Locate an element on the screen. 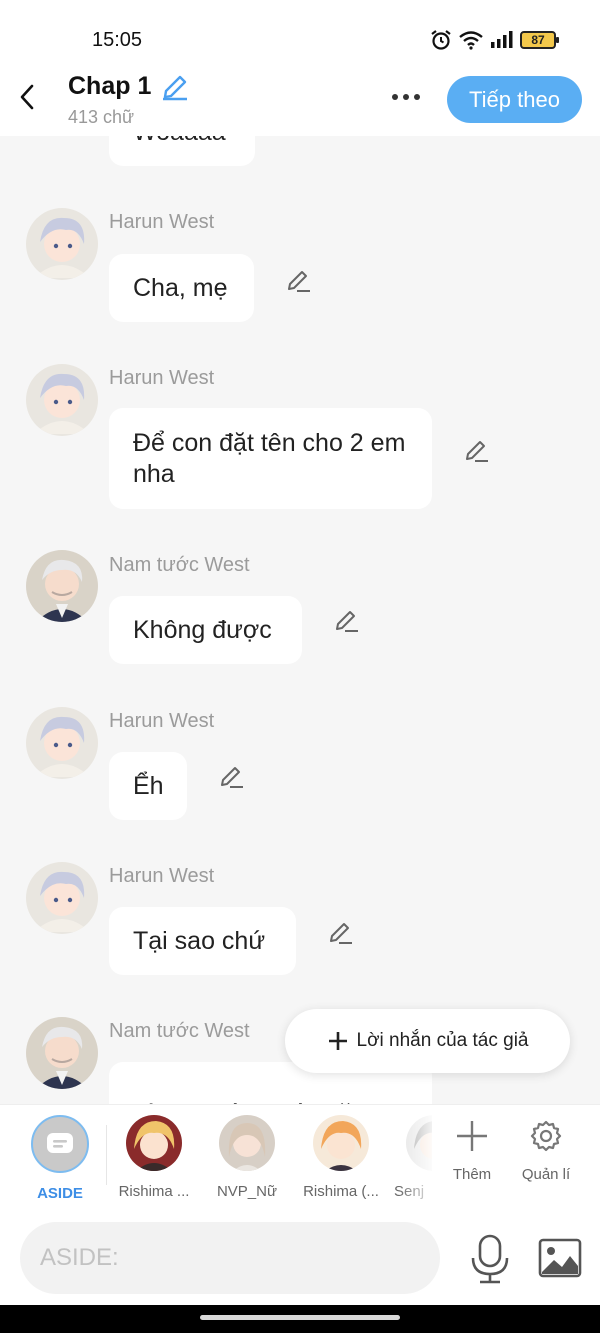 This screenshot has height=1333, width=600. message-bubble: Không được is located at coordinates (205, 630).